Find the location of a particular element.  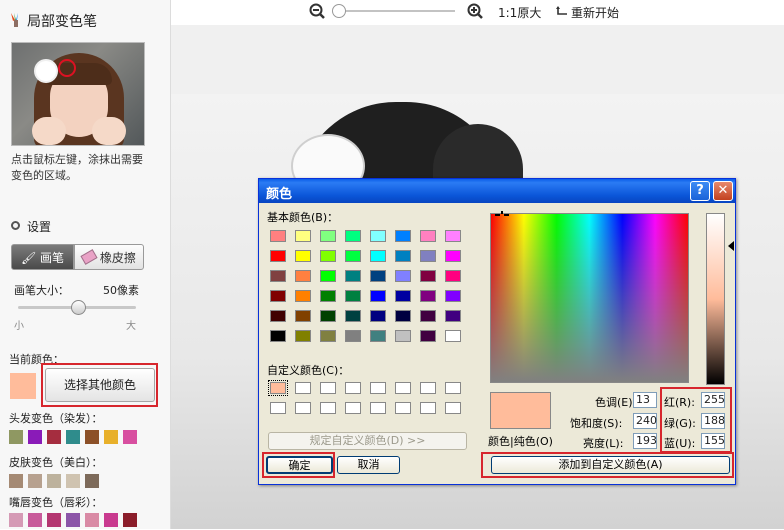

zoom-slider-handle is located at coordinates (339, 11).